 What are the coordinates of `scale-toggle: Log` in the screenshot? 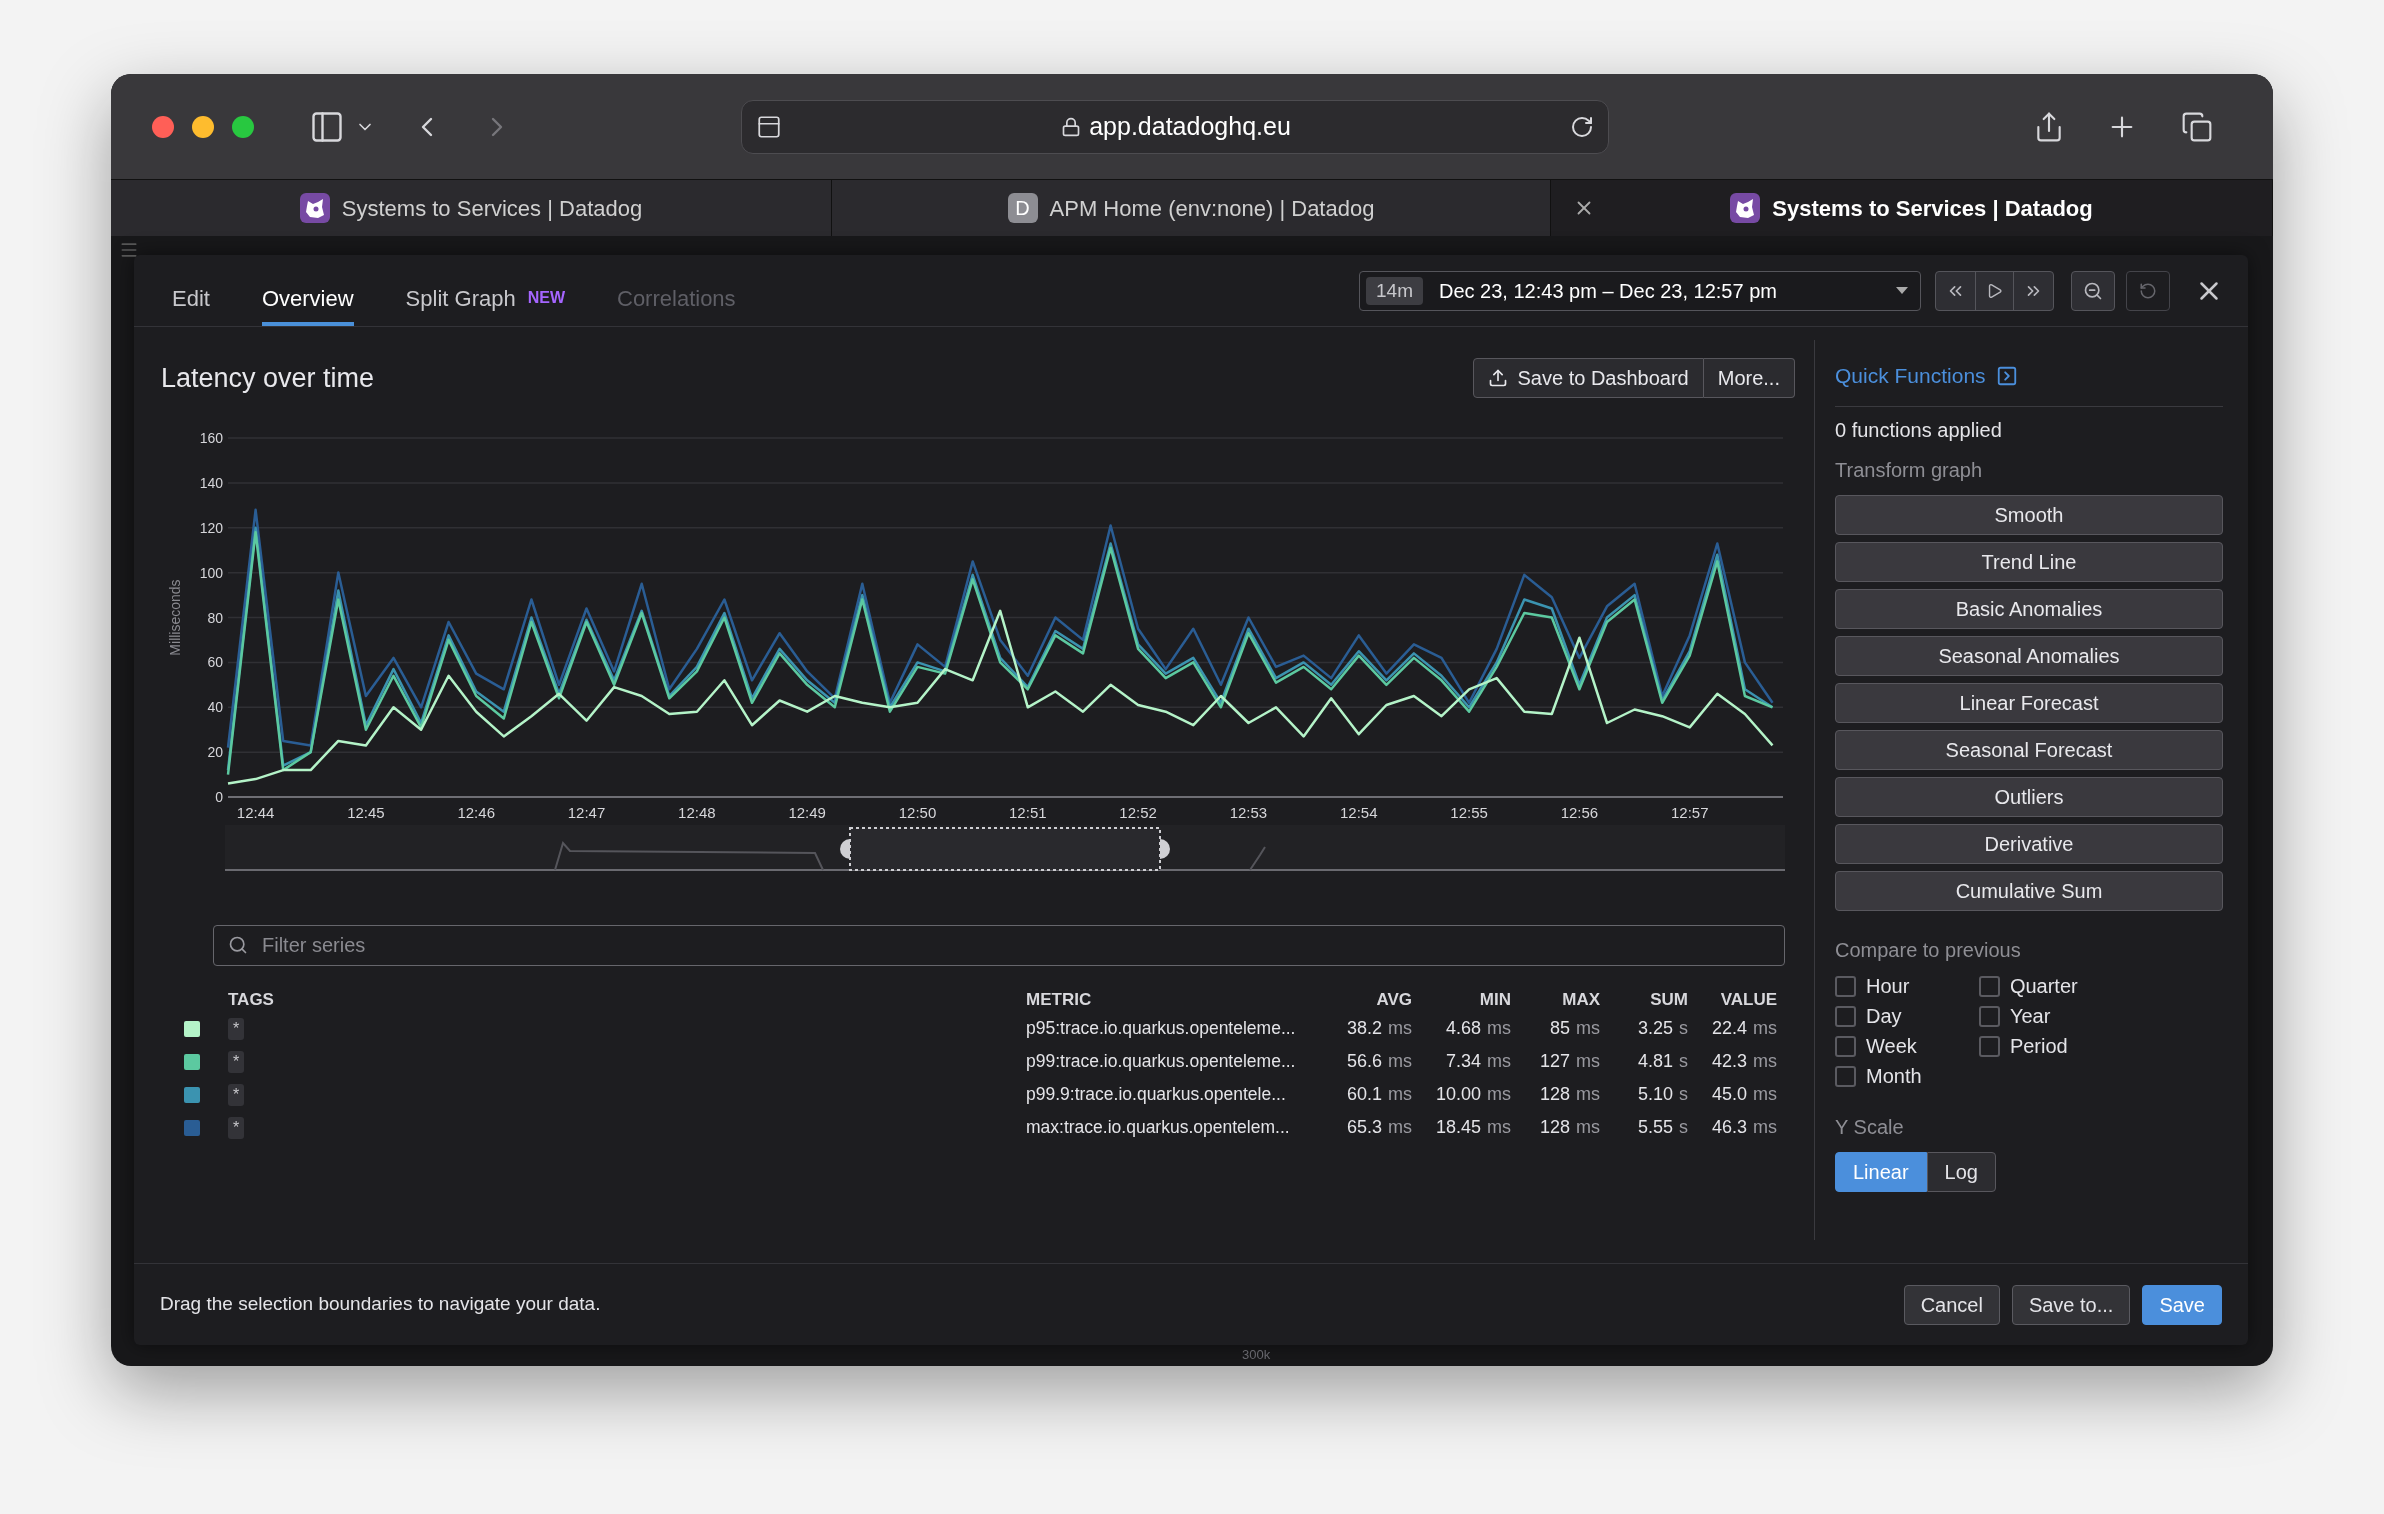 It's located at (1961, 1171).